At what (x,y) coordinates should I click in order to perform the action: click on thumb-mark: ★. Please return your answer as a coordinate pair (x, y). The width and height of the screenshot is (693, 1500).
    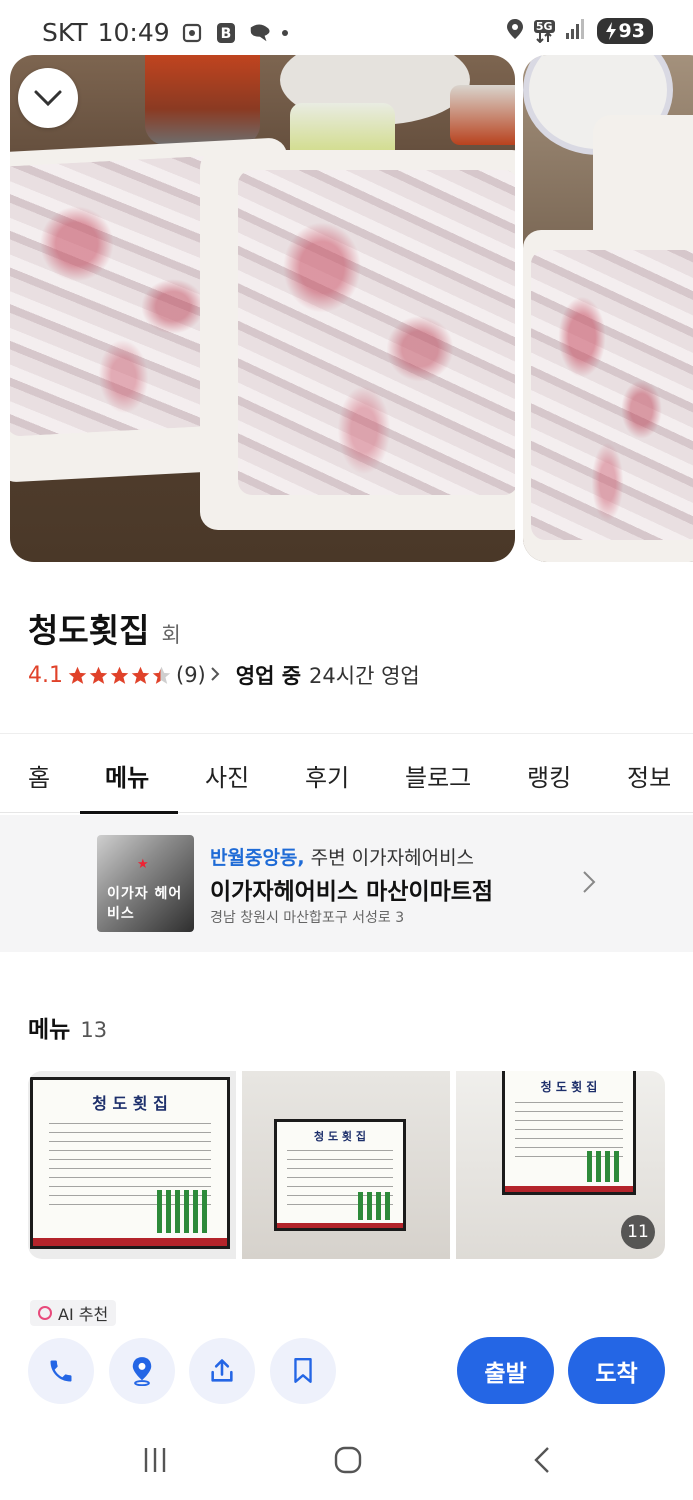
    Looking at the image, I should click on (143, 864).